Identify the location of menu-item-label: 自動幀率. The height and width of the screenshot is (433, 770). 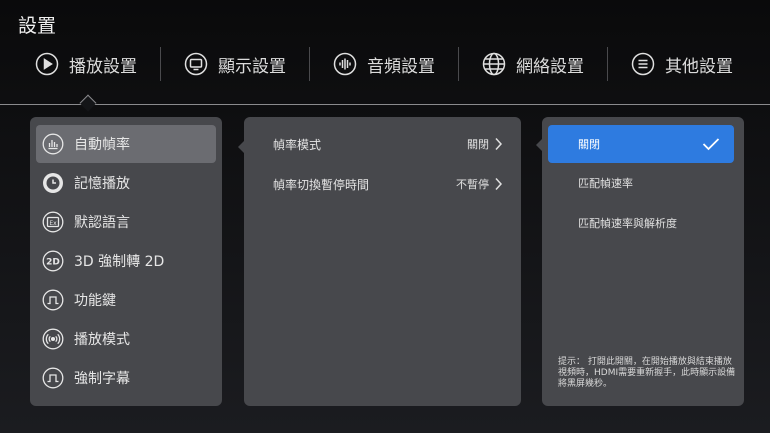
(102, 145).